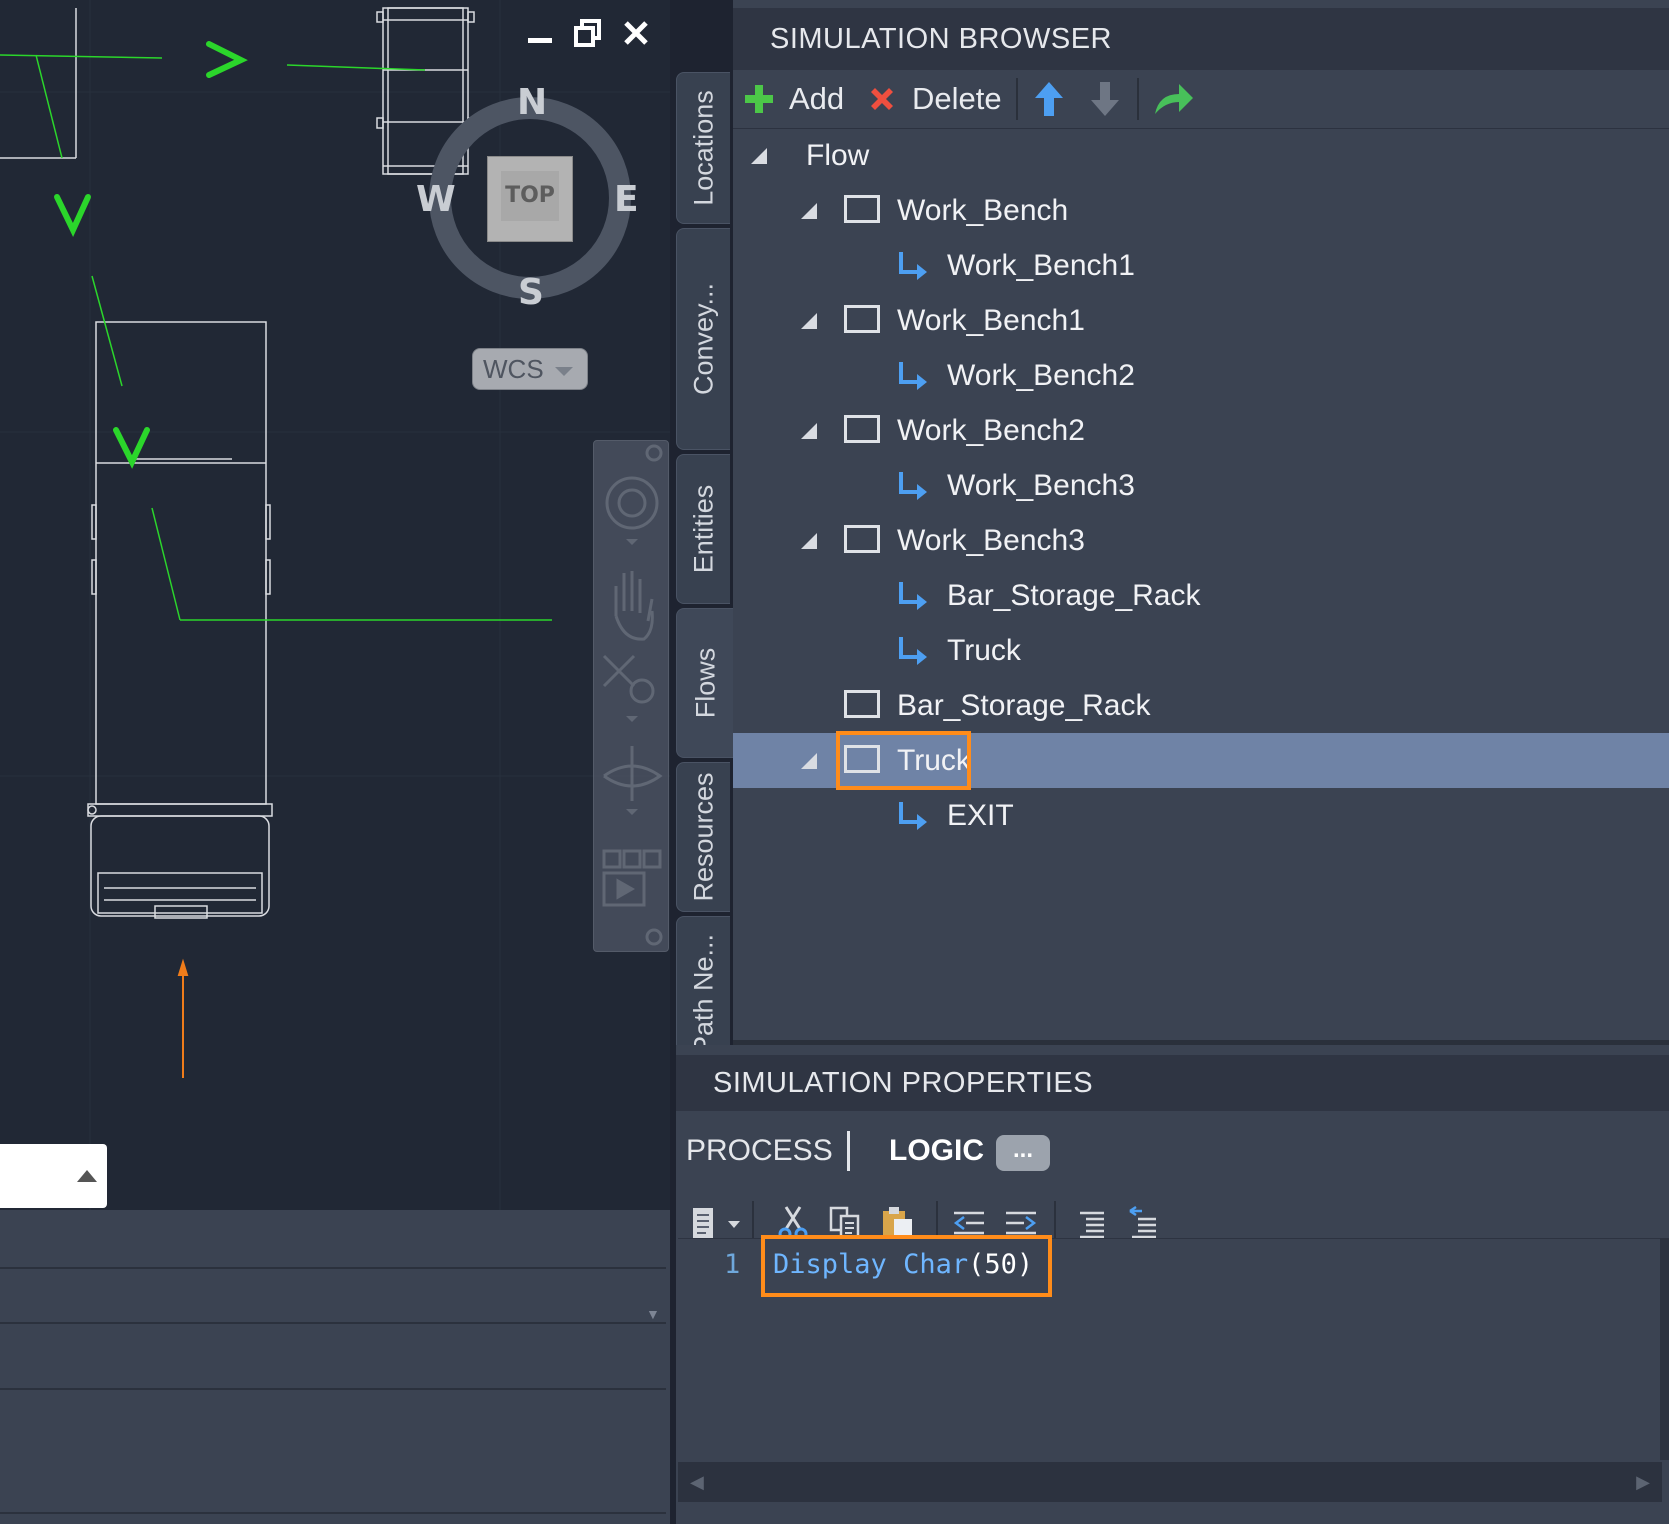 Image resolution: width=1669 pixels, height=1524 pixels. I want to click on panel-title: SIMULATION BROWSER, so click(1201, 39).